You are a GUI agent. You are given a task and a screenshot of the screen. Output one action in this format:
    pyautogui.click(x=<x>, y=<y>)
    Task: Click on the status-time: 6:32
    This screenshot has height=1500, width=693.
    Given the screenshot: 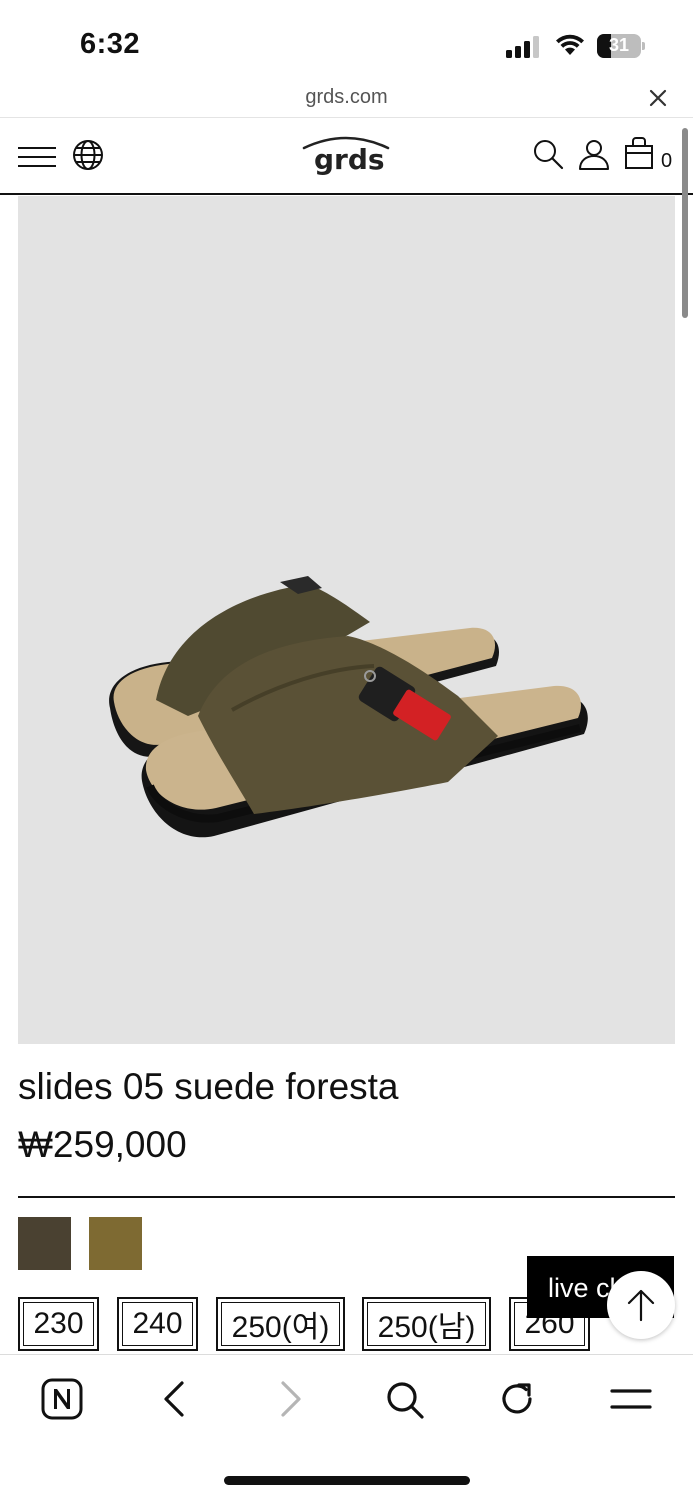 What is the action you would take?
    pyautogui.click(x=110, y=44)
    